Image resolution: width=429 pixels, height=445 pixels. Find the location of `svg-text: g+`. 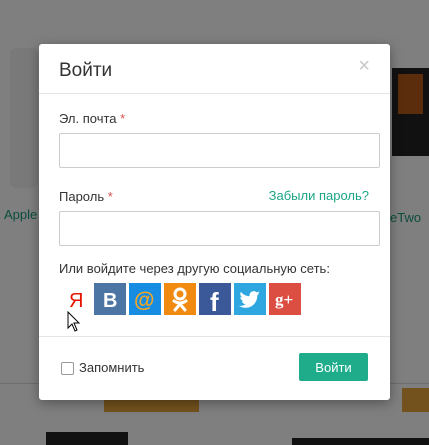

svg-text: g+ is located at coordinates (284, 299).